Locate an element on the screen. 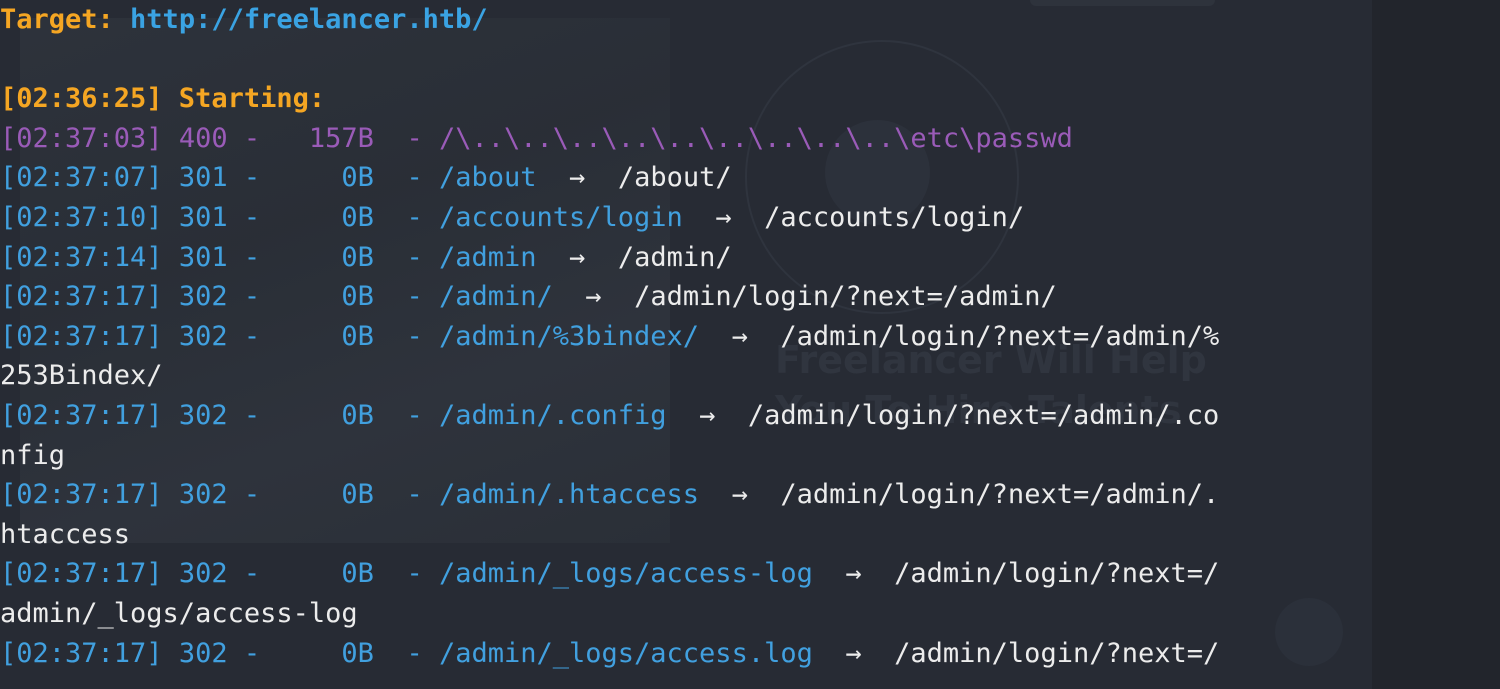 The height and width of the screenshot is (689, 1500). result-time: [02:37:10] is located at coordinates (81, 217).